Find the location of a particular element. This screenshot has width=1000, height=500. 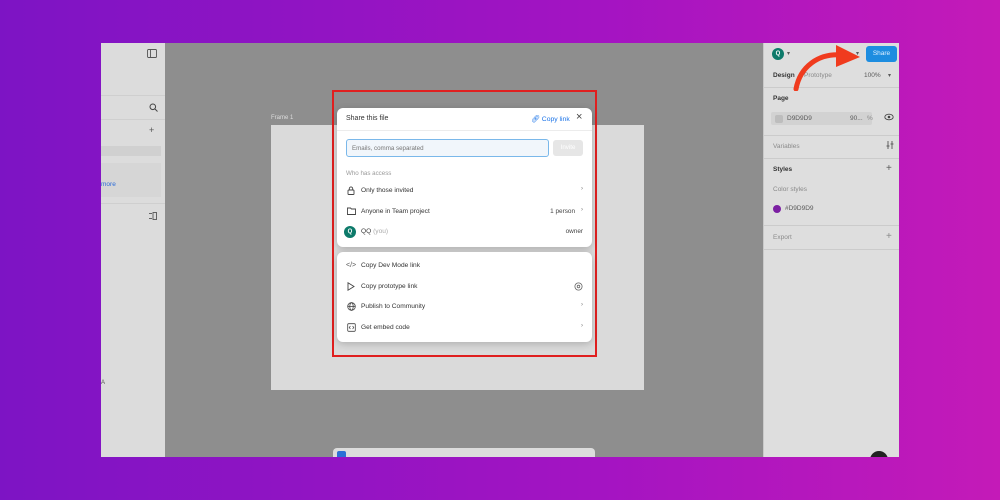

owner-name: QQ (you) is located at coordinates (374, 231).